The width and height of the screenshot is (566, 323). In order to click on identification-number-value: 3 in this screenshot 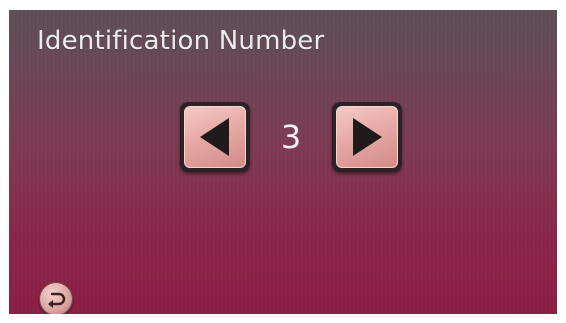, I will do `click(291, 137)`.